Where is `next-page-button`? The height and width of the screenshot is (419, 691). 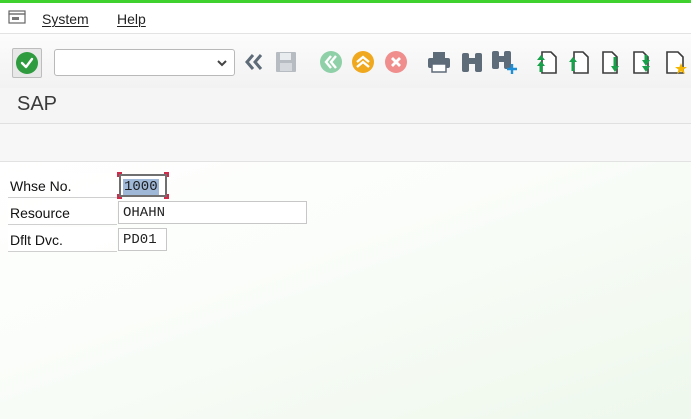 next-page-button is located at coordinates (612, 62).